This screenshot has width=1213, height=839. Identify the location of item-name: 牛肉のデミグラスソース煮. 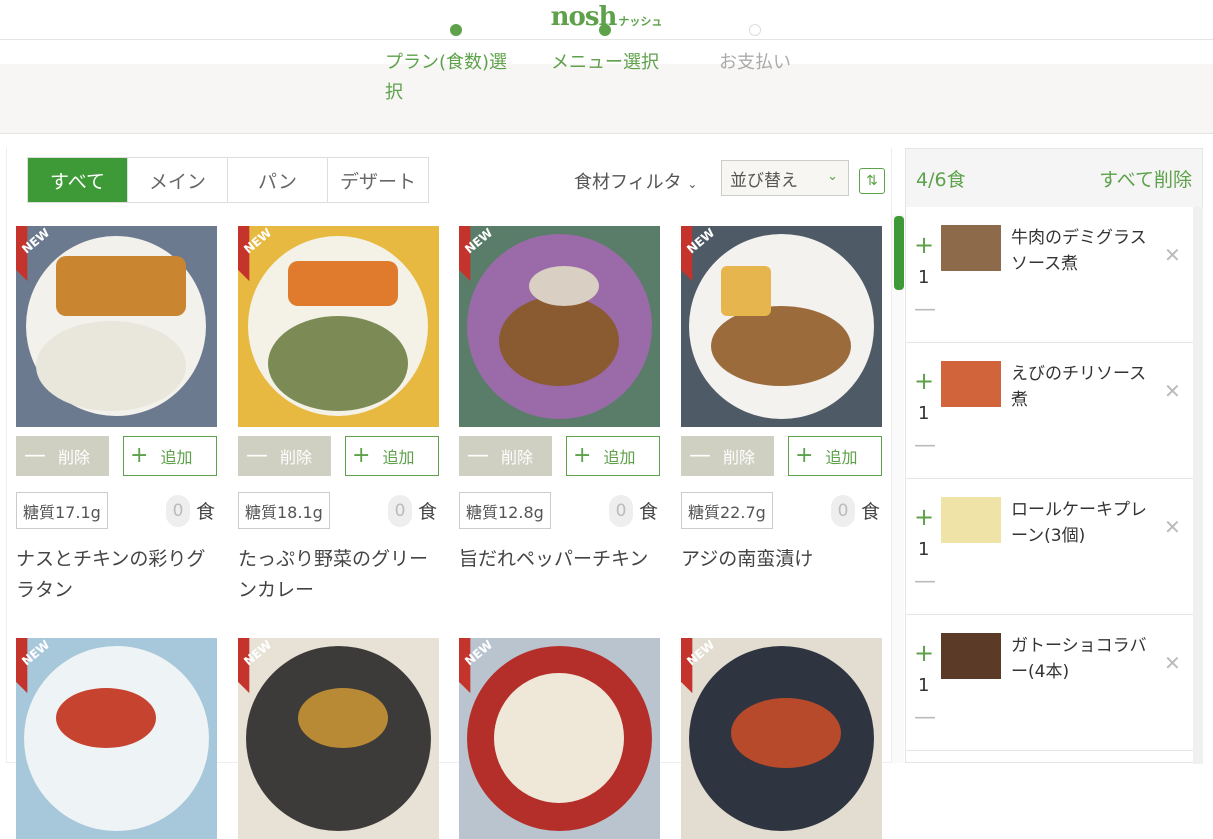
(1079, 251).